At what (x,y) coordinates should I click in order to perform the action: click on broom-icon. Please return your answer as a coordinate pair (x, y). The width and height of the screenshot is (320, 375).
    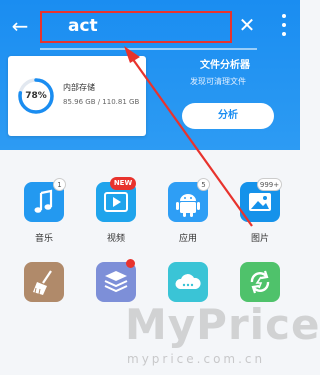
    Looking at the image, I should click on (42, 282).